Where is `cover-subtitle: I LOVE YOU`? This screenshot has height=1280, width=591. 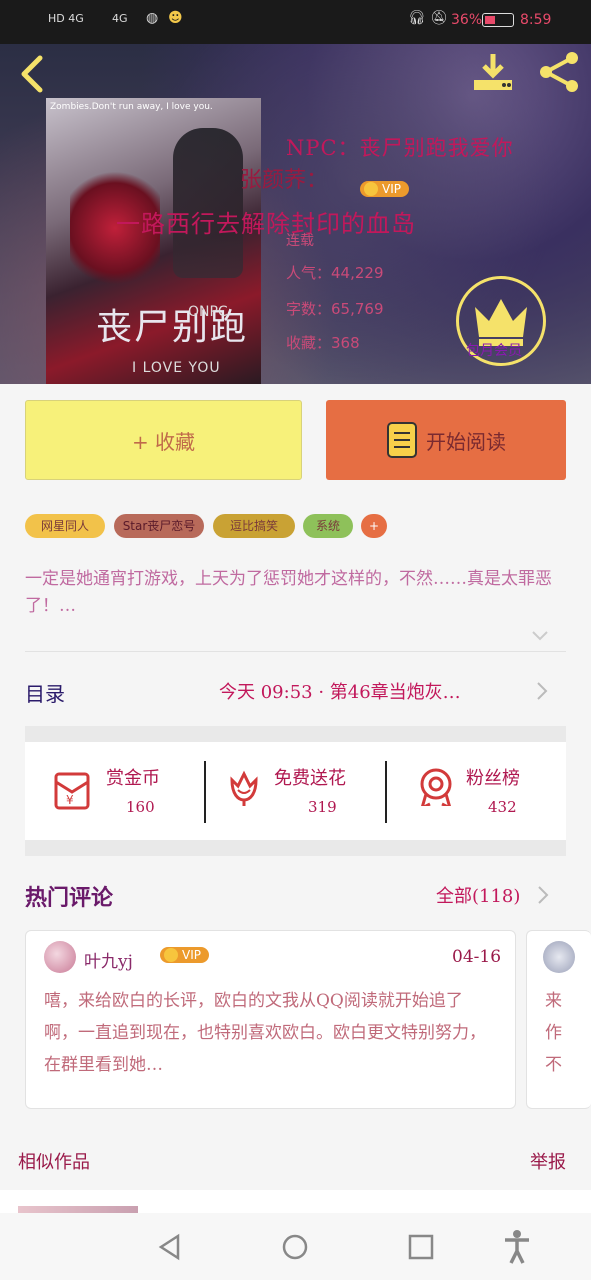
cover-subtitle: I LOVE YOU is located at coordinates (176, 368).